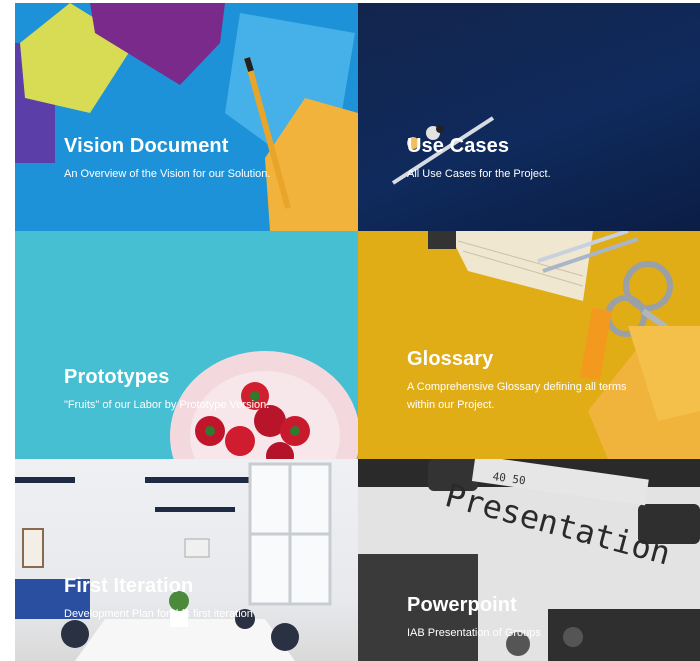 Image resolution: width=700 pixels, height=661 pixels. What do you see at coordinates (117, 377) in the screenshot?
I see `card-title: Prototypes` at bounding box center [117, 377].